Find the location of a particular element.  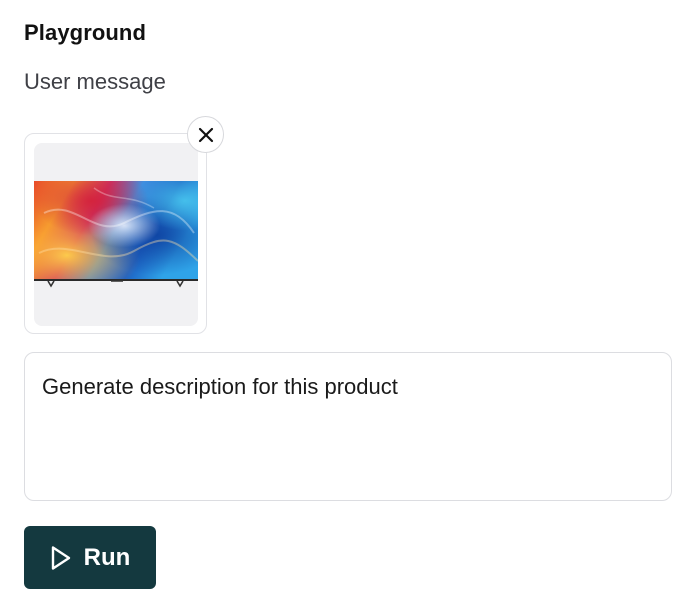

run-label: Run is located at coordinates (107, 557).